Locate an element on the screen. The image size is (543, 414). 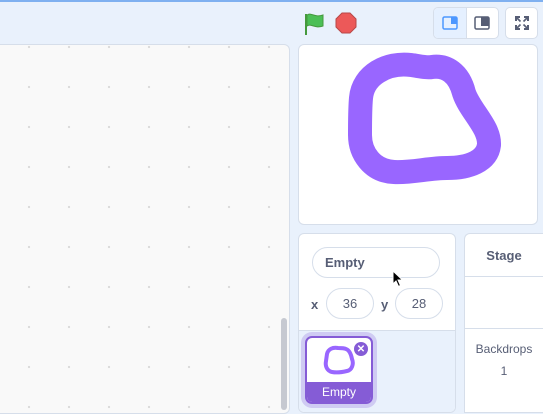
sprite-pane: x y ✕ Empty is located at coordinates (377, 323).